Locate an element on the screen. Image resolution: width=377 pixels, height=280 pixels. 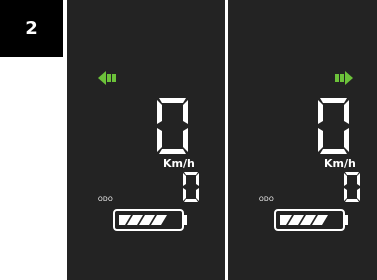
display-graphics-right is located at coordinates (317, 151).